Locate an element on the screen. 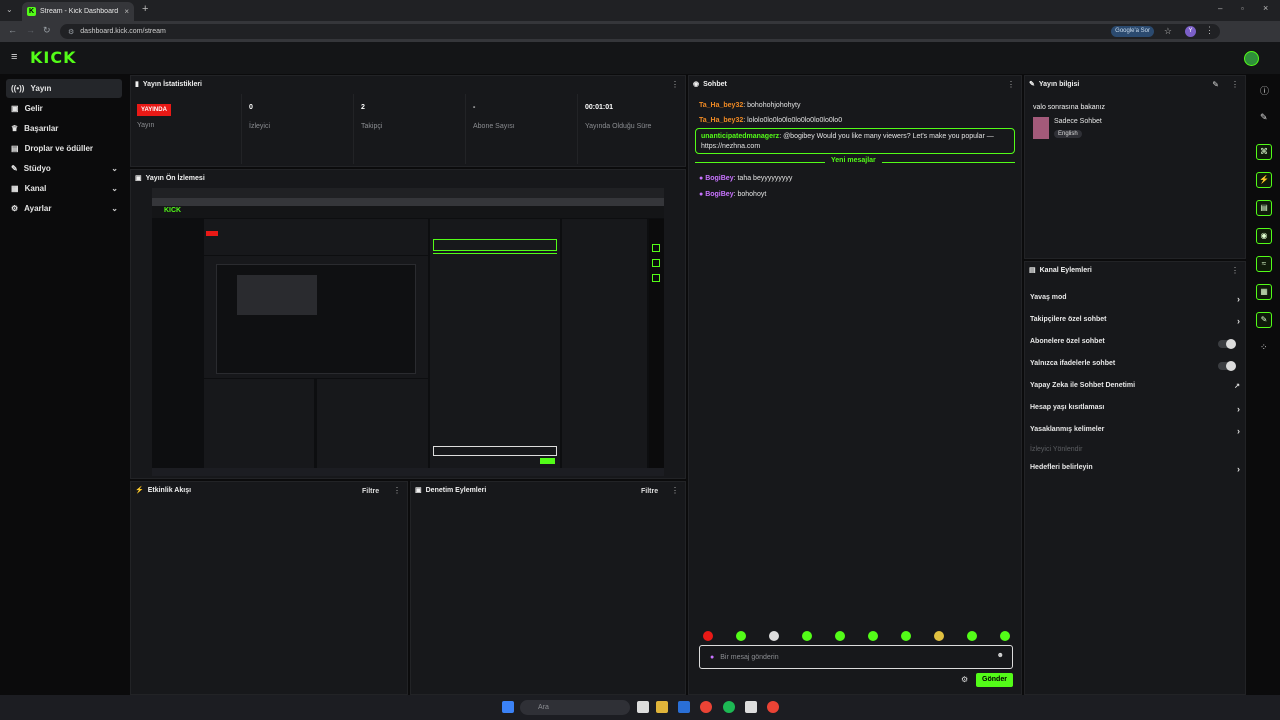  rail-button-7: ✎ is located at coordinates (1264, 320).